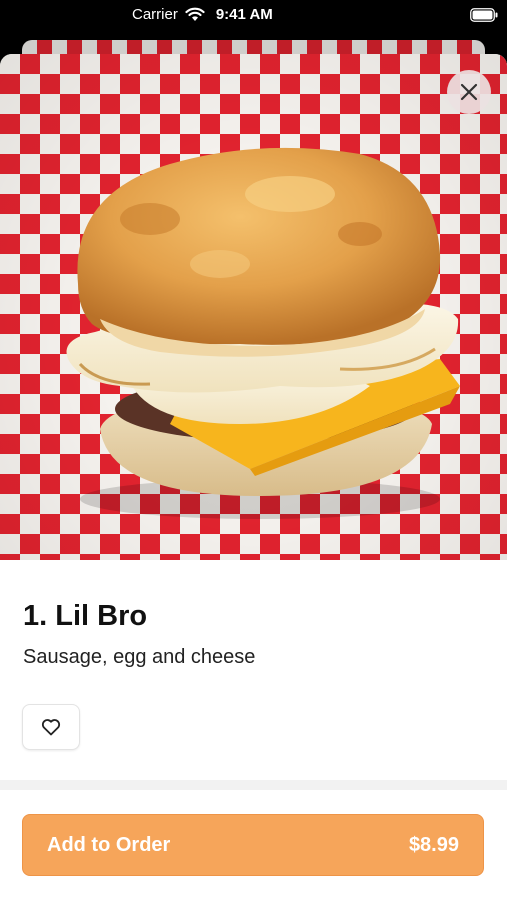 Image resolution: width=507 pixels, height=900 pixels. I want to click on add-to-order-button: Add to Order $8.99, so click(253, 845).